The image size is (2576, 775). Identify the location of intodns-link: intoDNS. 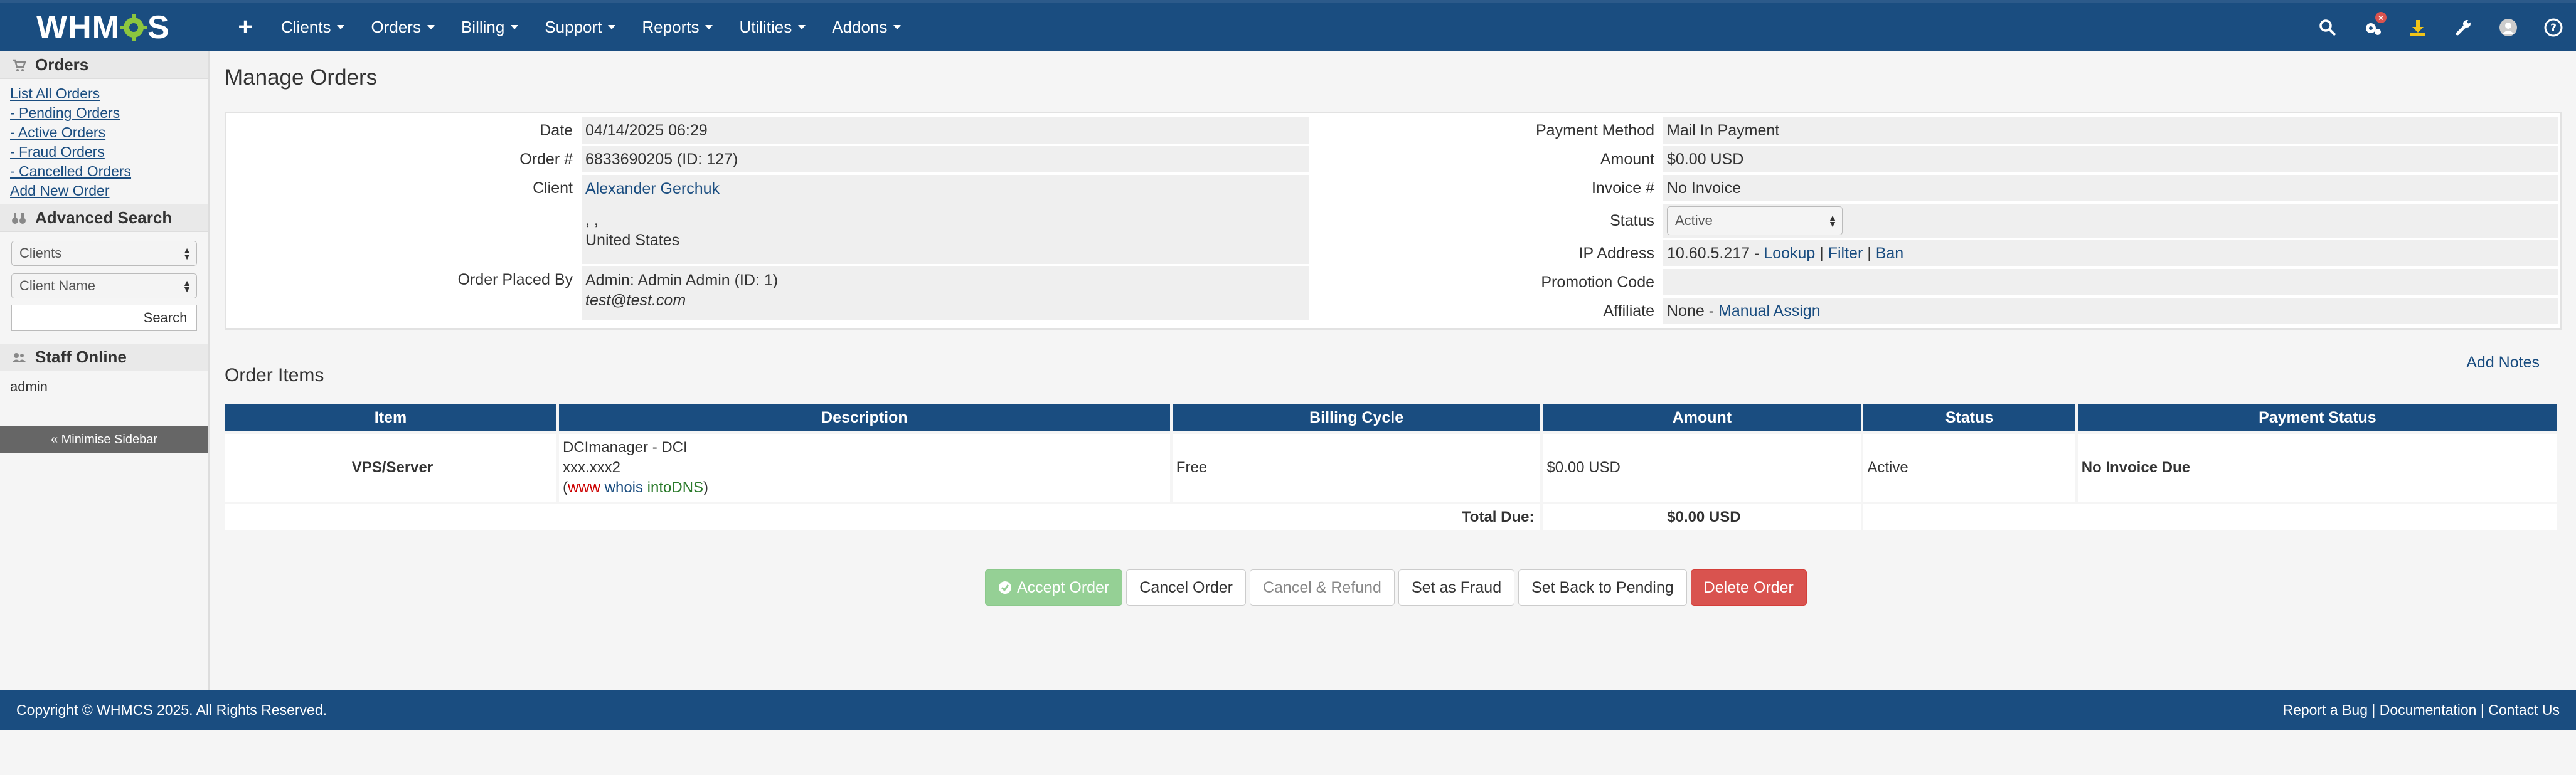
(675, 487).